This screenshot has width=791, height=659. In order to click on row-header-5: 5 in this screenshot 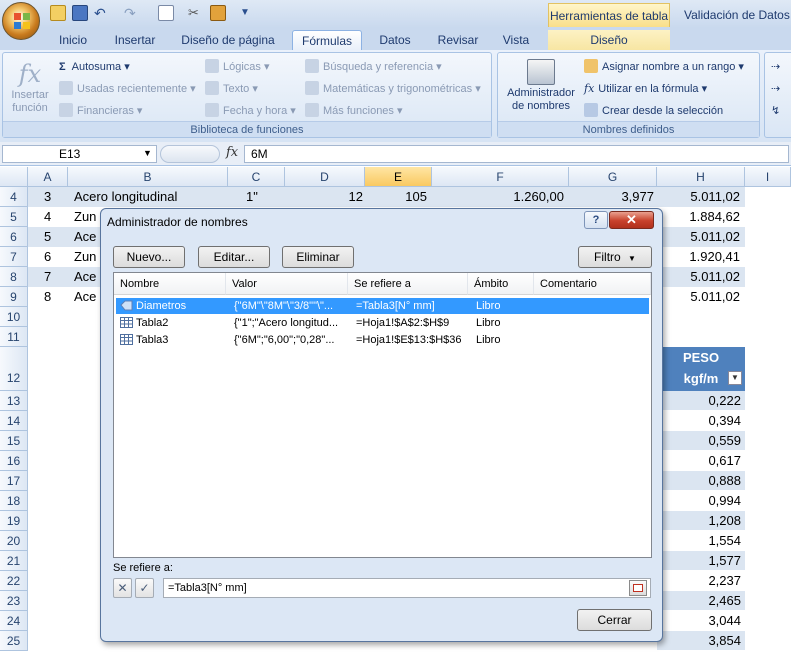, I will do `click(14, 217)`.